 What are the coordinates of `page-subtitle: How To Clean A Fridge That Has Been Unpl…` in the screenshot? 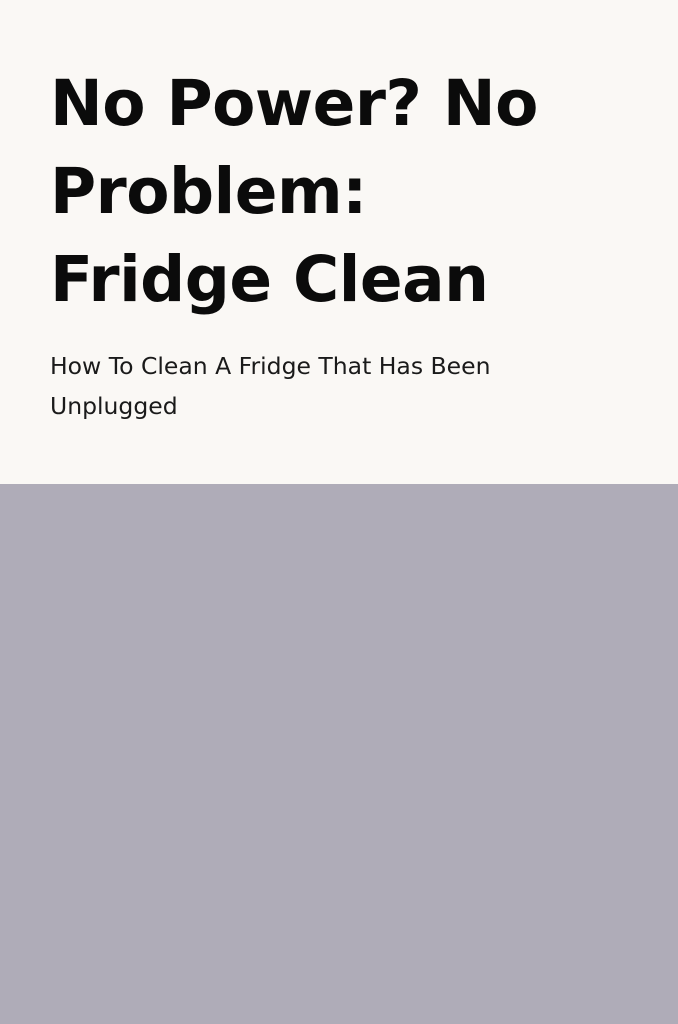 It's located at (350, 386).